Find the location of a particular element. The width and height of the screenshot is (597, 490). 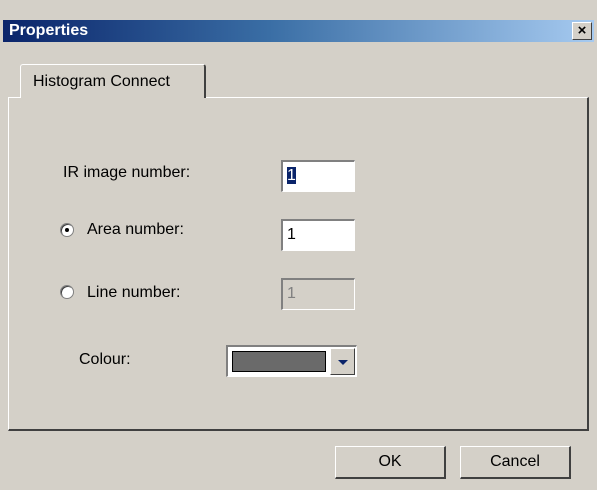

ok-button: OK is located at coordinates (390, 462).